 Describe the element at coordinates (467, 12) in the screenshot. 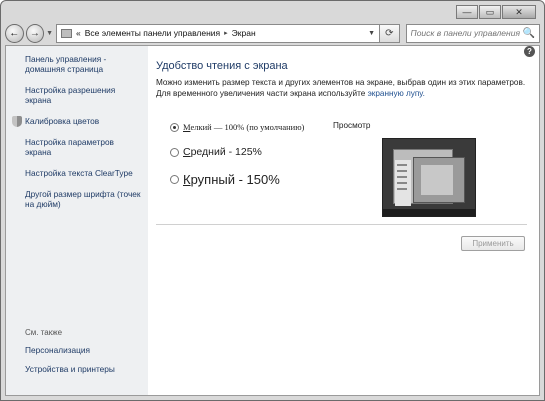

I see `minimize-button: —` at that location.